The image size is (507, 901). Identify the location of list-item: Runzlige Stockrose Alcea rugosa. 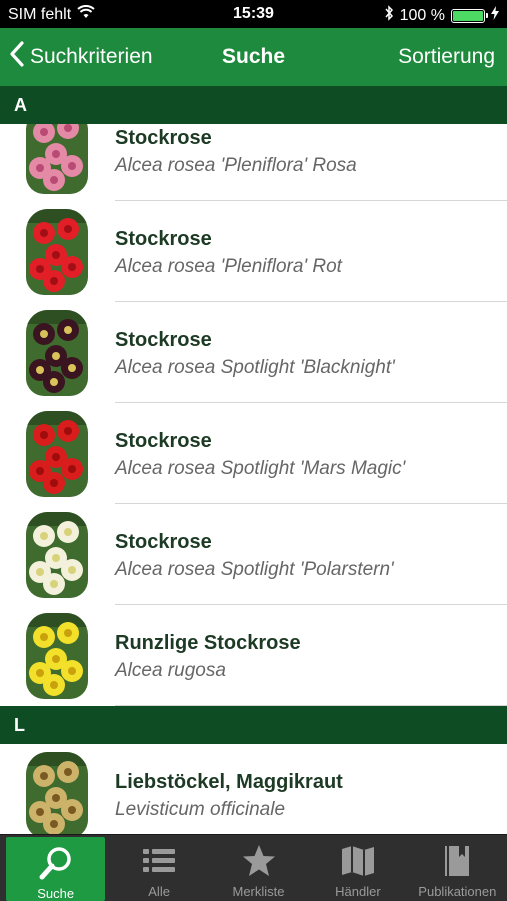
(253, 655).